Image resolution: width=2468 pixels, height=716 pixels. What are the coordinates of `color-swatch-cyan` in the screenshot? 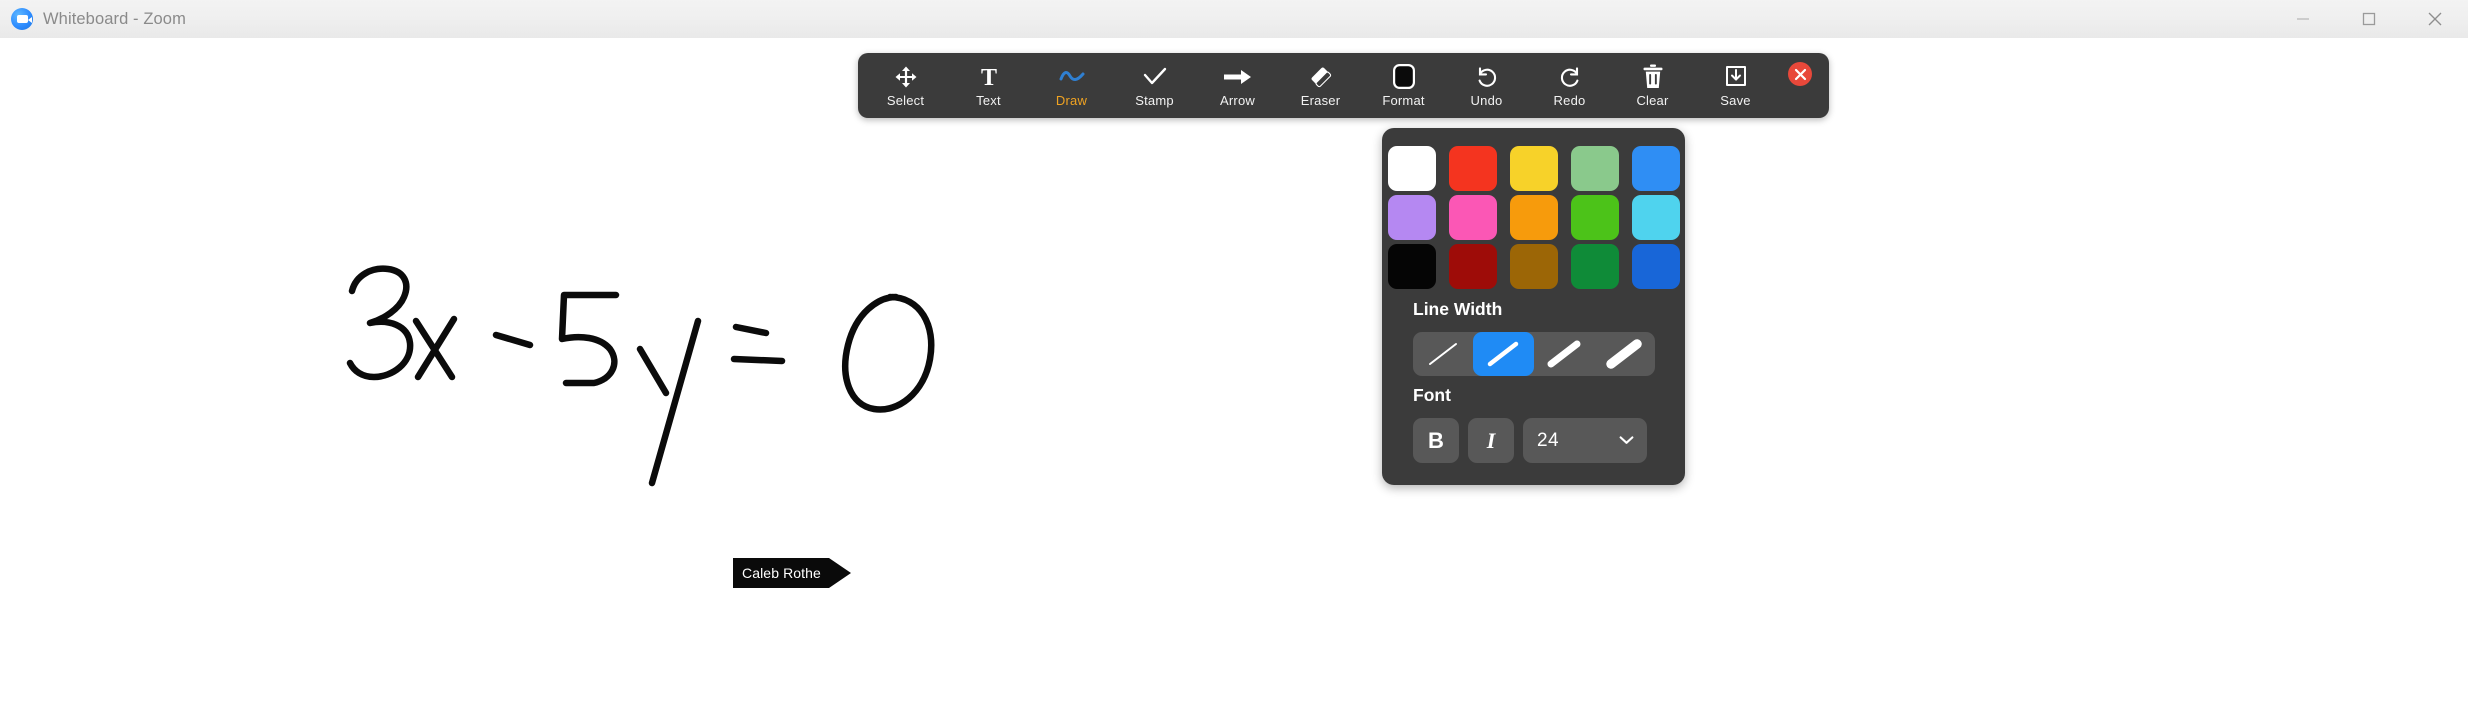 It's located at (1655, 217).